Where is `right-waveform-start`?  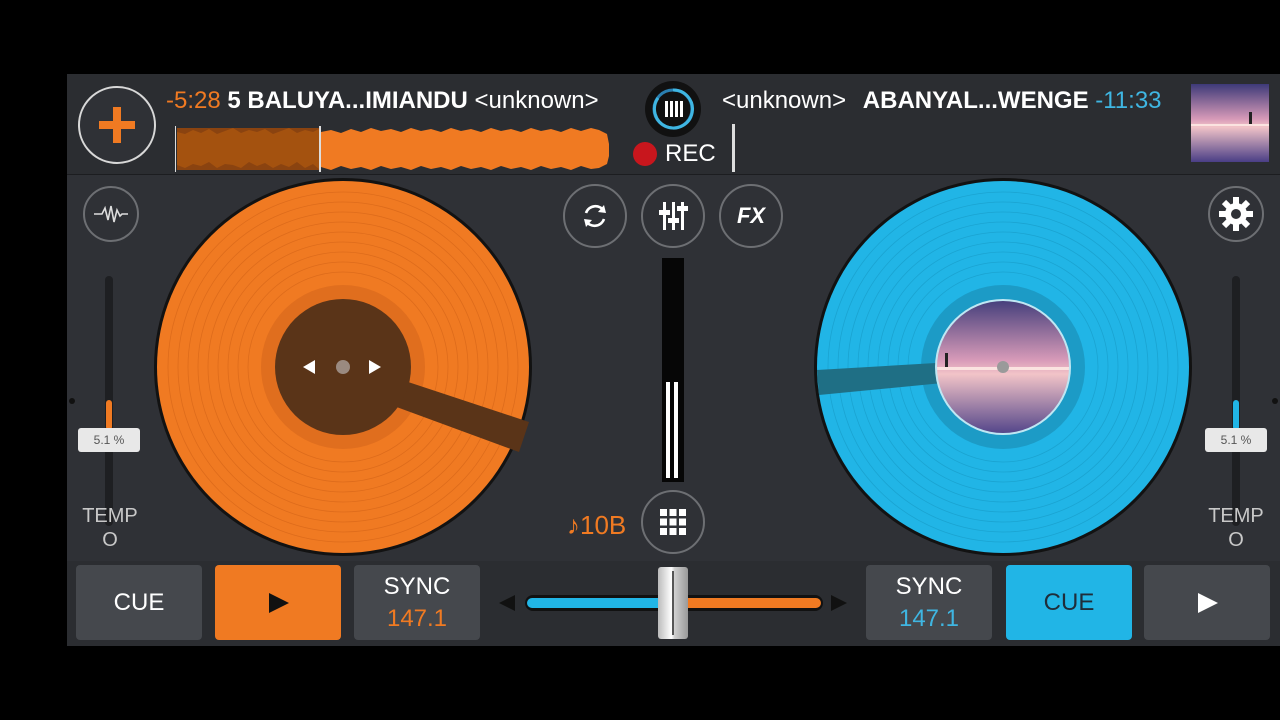
right-waveform-start is located at coordinates (733, 148).